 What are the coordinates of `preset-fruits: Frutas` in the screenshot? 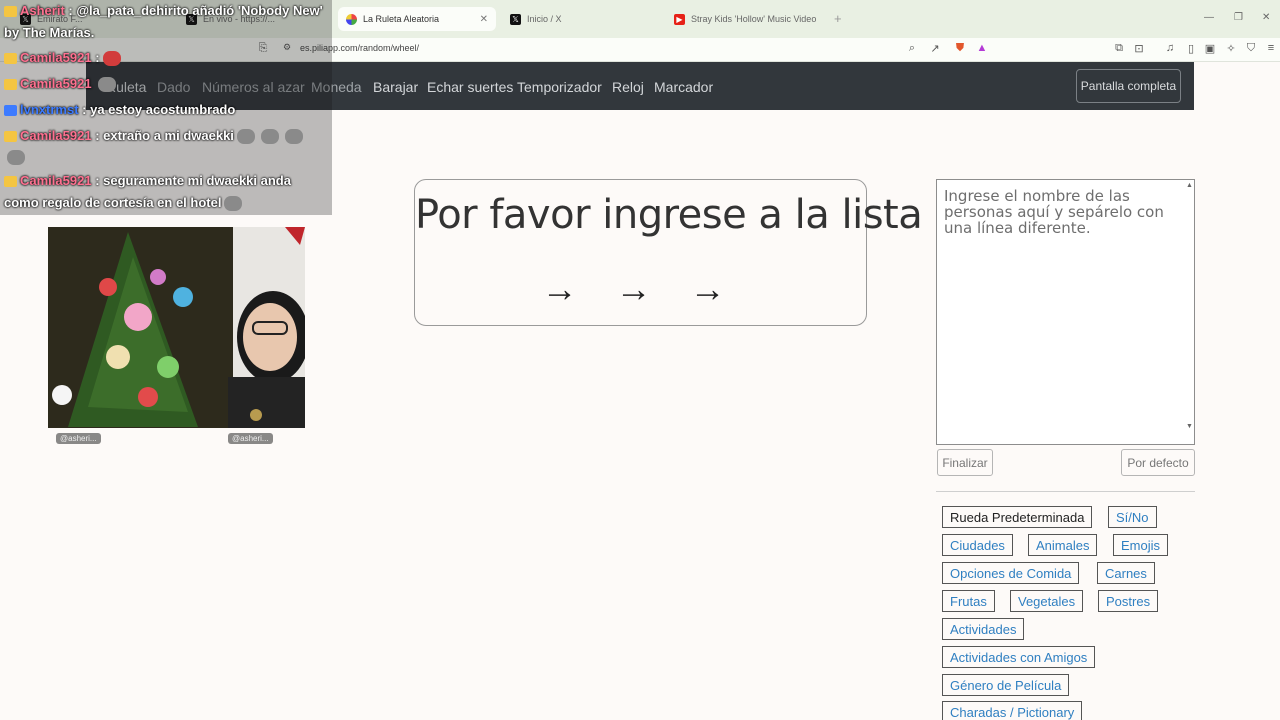 It's located at (968, 601).